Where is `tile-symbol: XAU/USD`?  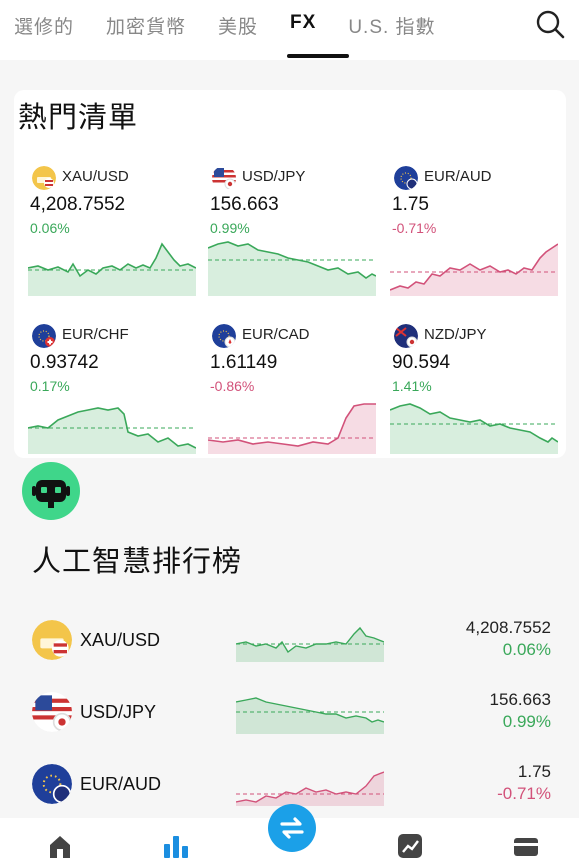 tile-symbol: XAU/USD is located at coordinates (95, 176).